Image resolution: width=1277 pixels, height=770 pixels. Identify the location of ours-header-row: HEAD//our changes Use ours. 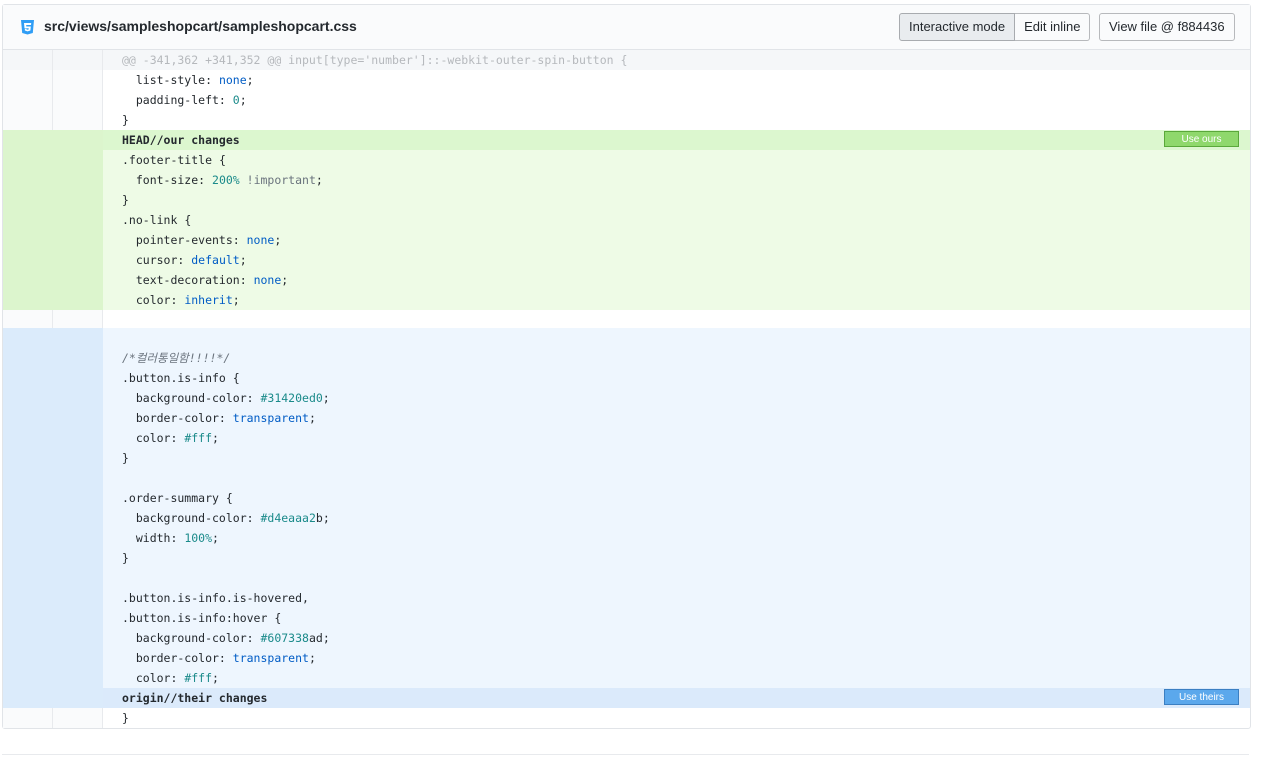
(626, 140).